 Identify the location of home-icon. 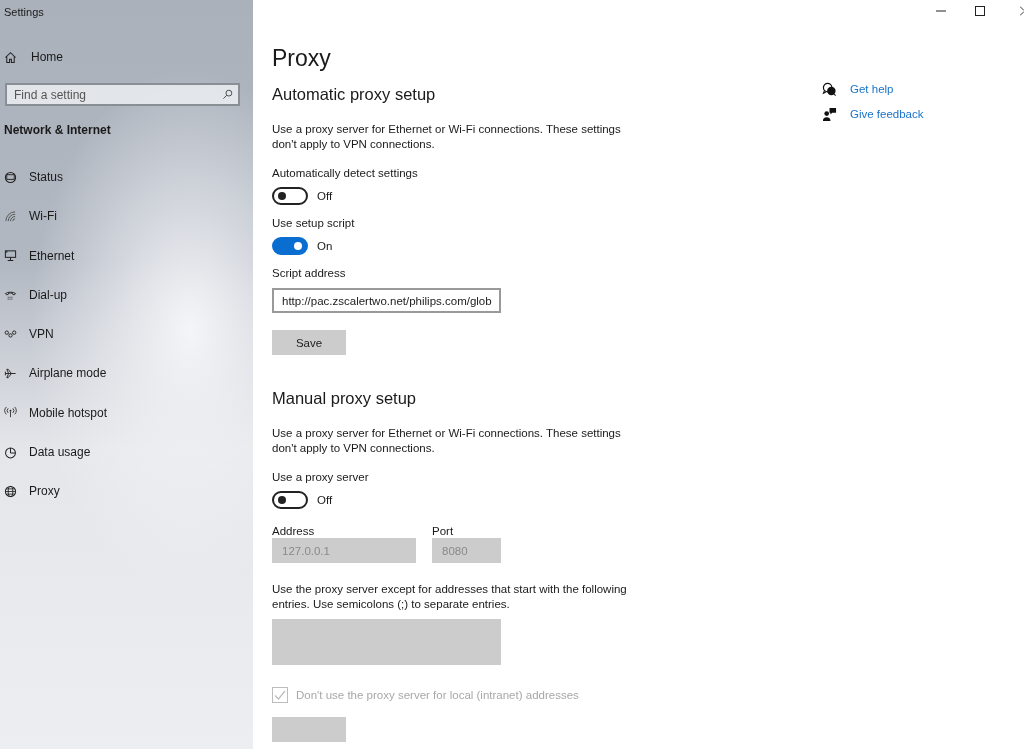
(10, 57).